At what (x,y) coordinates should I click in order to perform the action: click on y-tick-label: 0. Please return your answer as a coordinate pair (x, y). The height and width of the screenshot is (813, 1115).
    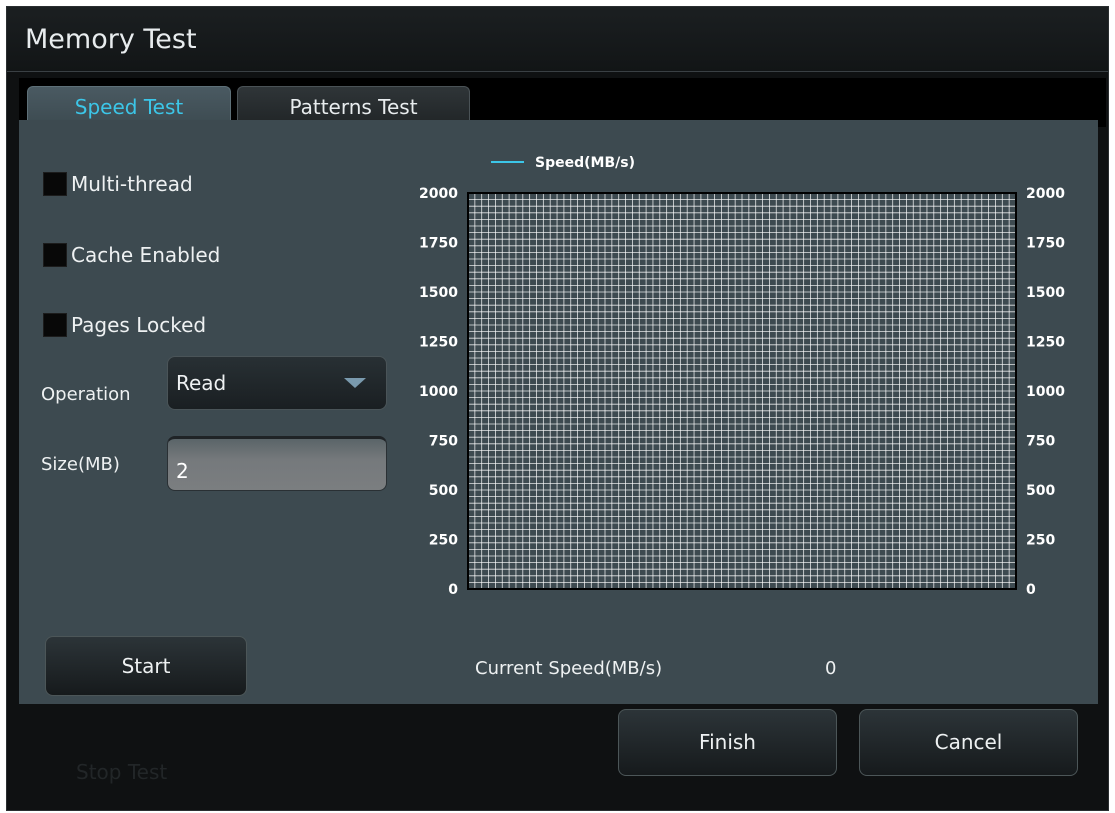
    Looking at the image, I should click on (453, 590).